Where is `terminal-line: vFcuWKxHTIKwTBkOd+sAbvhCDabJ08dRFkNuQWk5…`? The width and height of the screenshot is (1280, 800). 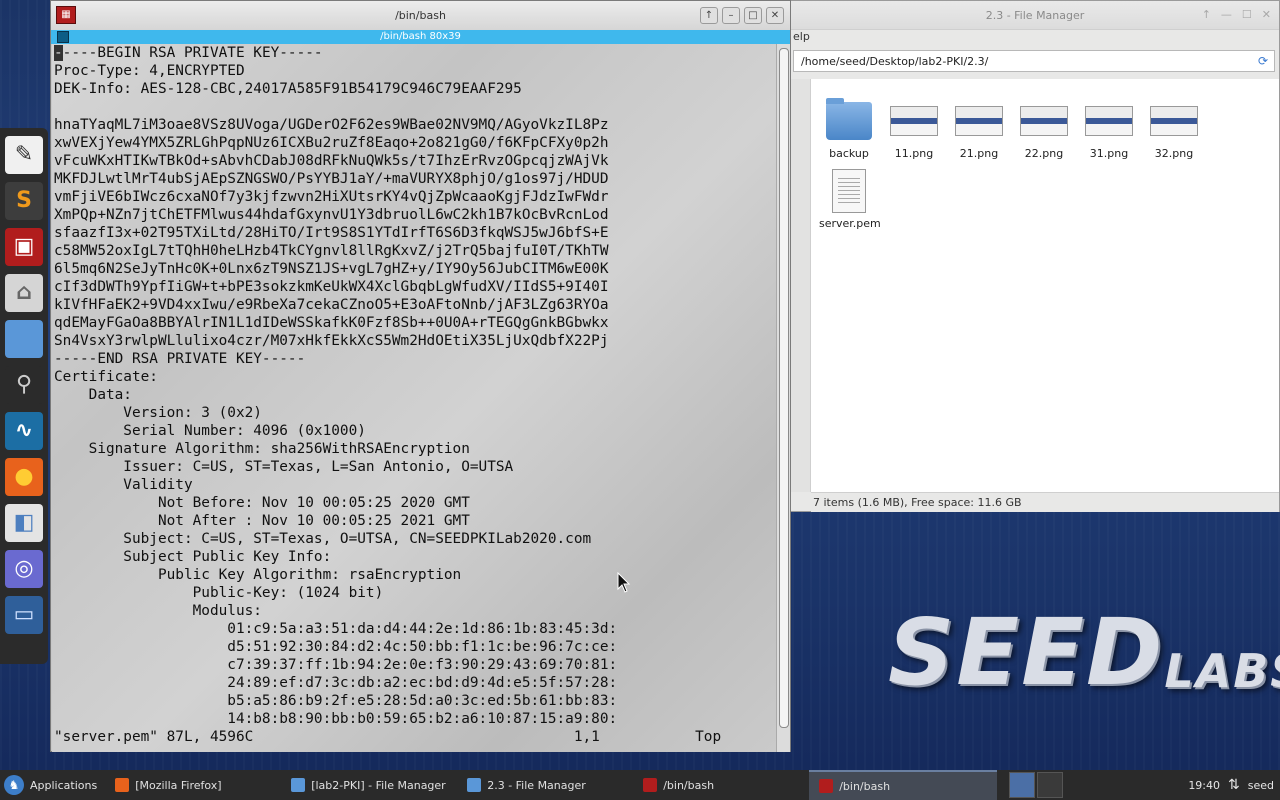
terminal-line: vFcuWKxHTIKwTBkOd+sAbvhCDabJ08dRFkNuQWk5… is located at coordinates (331, 161).